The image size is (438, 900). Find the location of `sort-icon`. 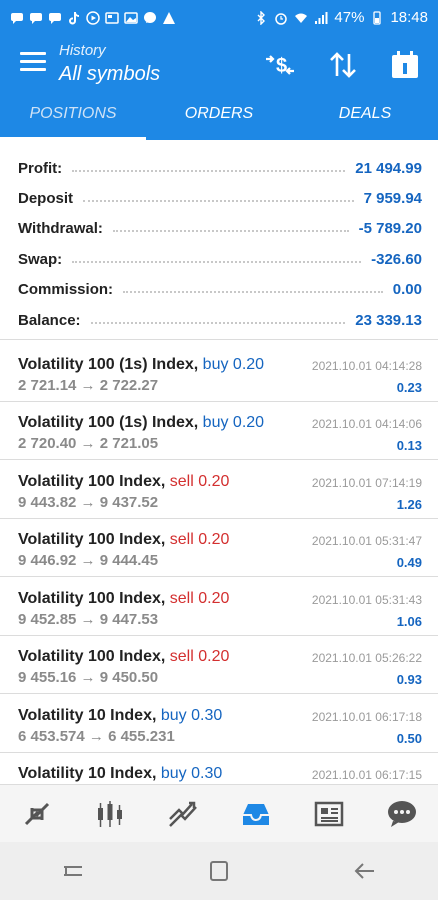

sort-icon is located at coordinates (343, 65).